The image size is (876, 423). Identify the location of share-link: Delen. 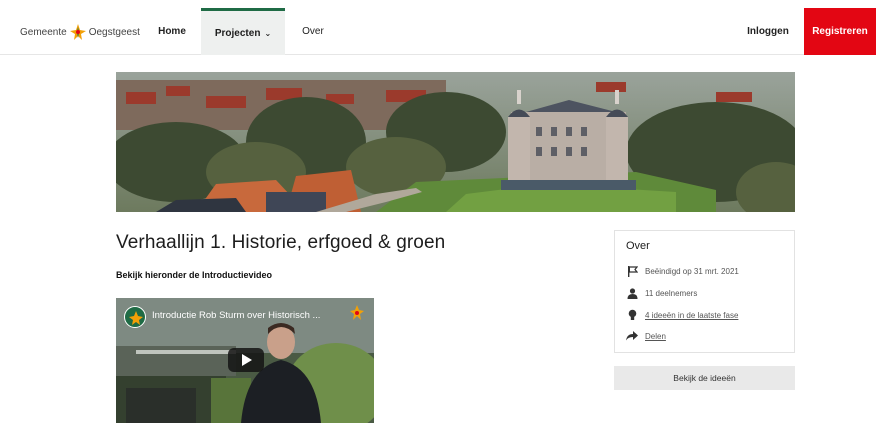
(655, 336).